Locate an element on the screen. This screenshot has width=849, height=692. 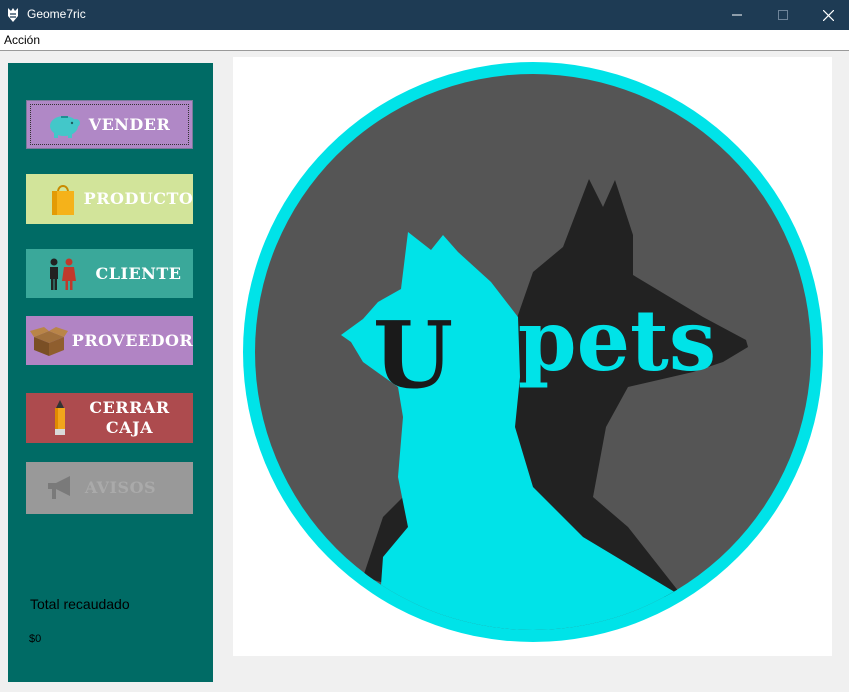
cerrar-caja-button: CERRAR CAJA is located at coordinates (109, 418).